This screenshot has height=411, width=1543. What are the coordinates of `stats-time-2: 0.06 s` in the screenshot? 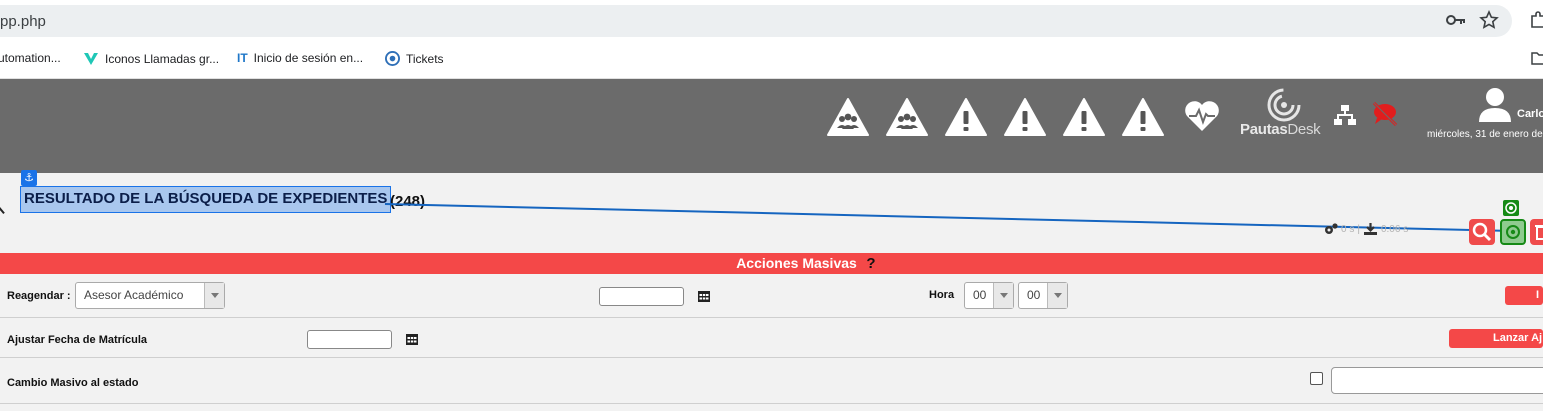 It's located at (1394, 229).